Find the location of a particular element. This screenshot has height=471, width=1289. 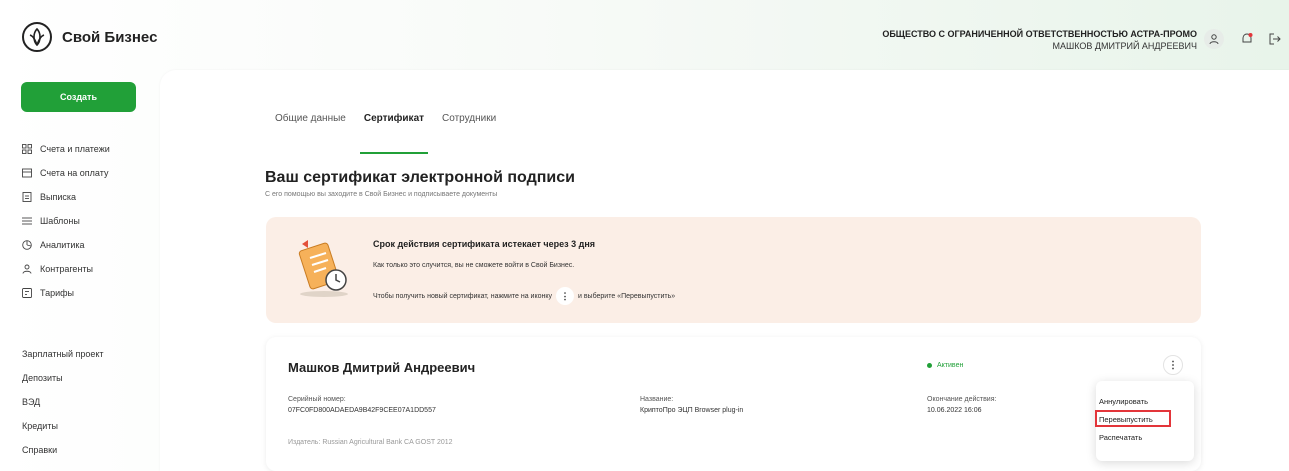

sidebar-item-label: Контрагенты is located at coordinates (67, 269).